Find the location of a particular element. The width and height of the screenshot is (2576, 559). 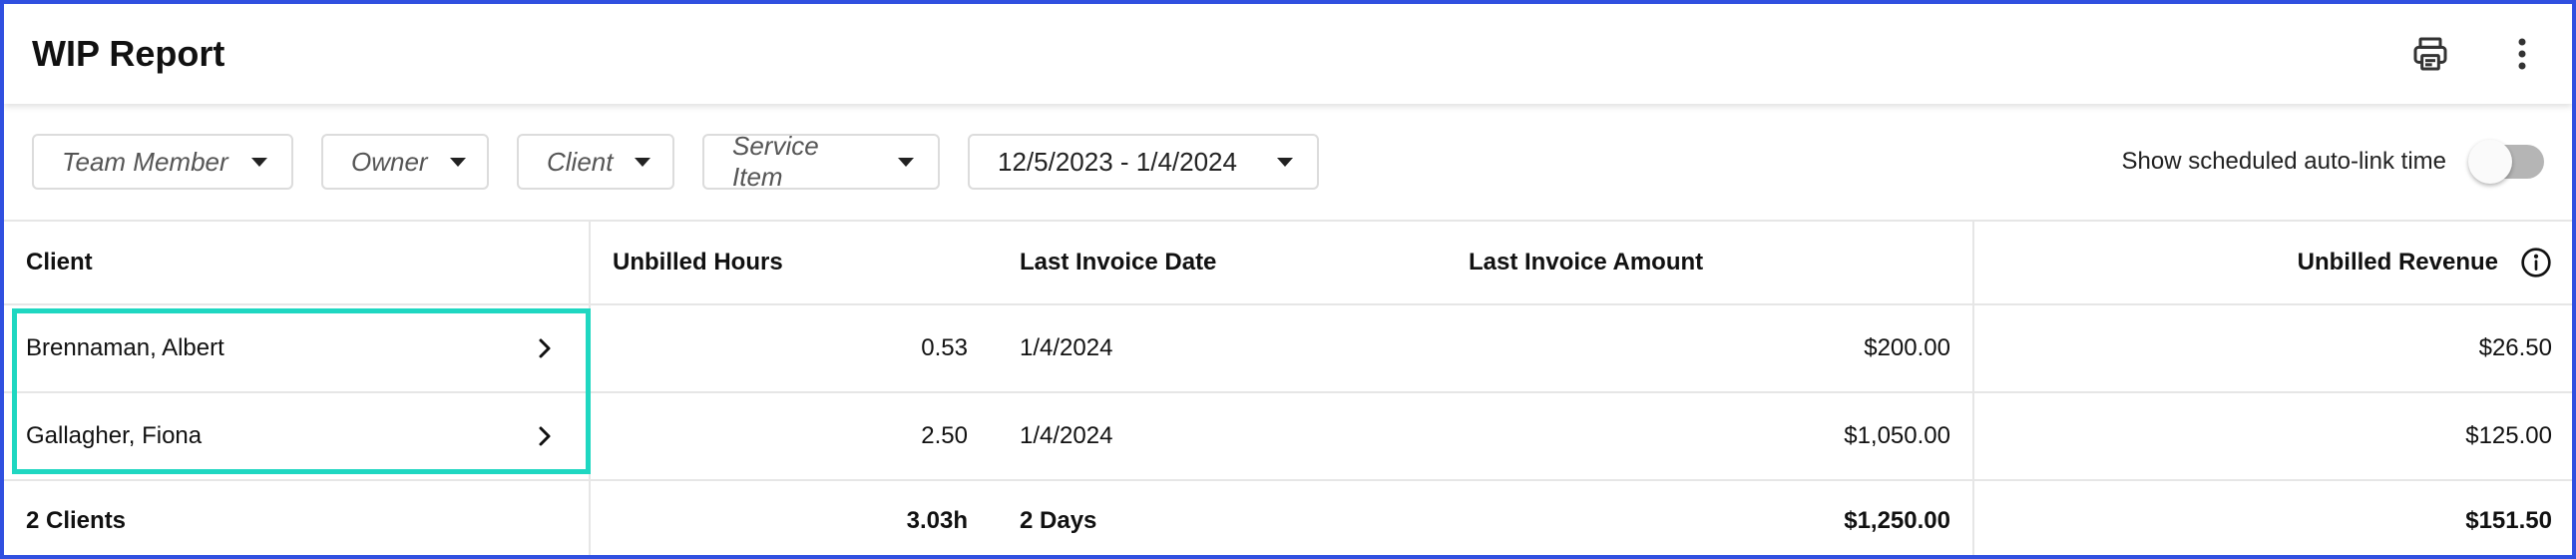

toggle-knob is located at coordinates (2490, 162).